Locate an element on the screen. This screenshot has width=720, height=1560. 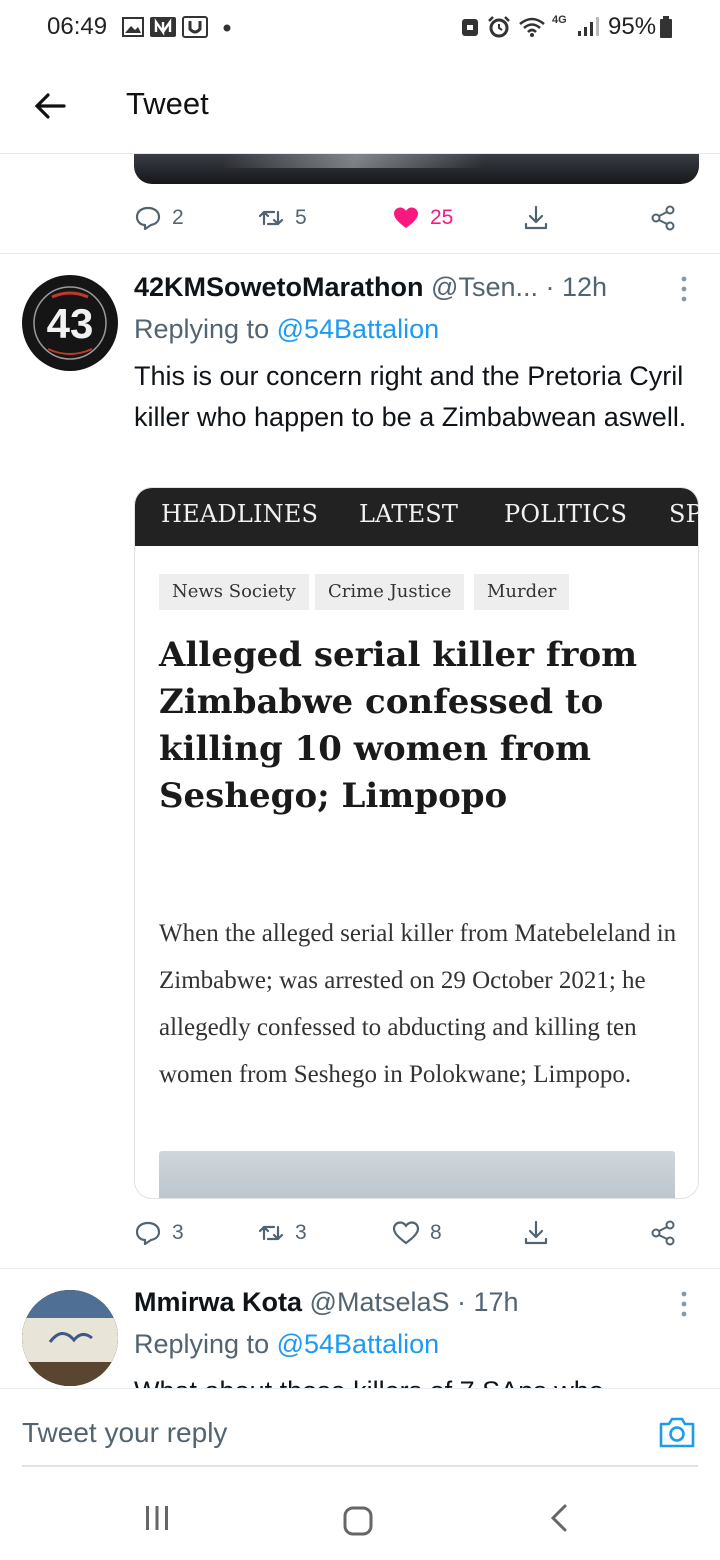
author-handle: @MatselaS is located at coordinates (380, 1302).